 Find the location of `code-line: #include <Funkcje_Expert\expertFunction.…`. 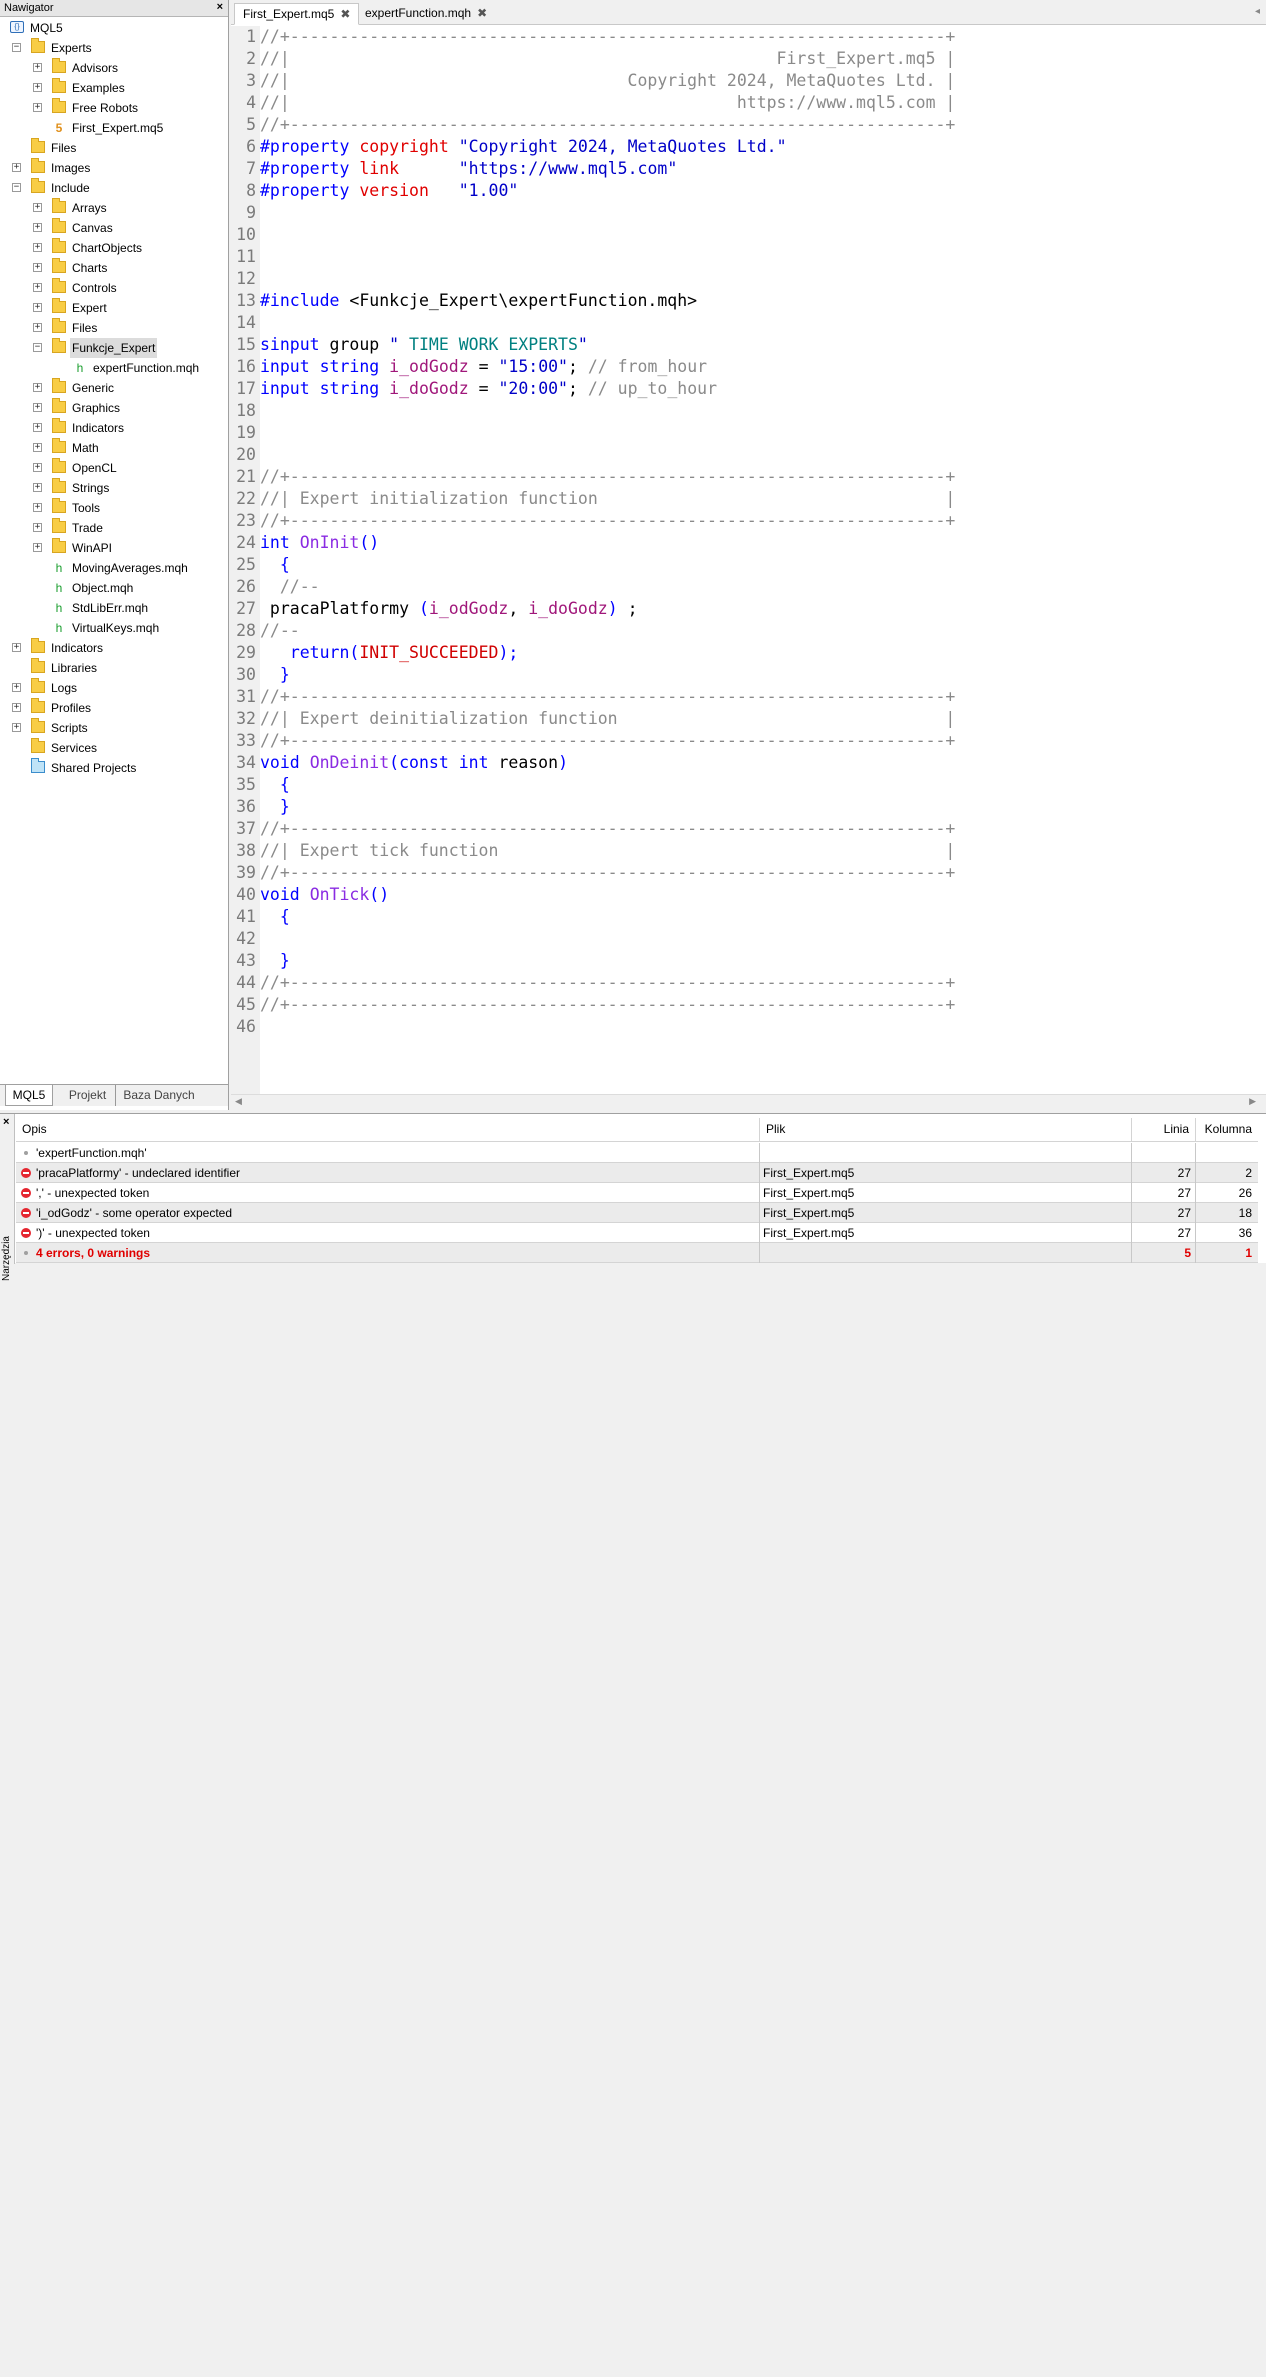

code-line: #include <Funkcje_Expert\expertFunction.… is located at coordinates (478, 301).